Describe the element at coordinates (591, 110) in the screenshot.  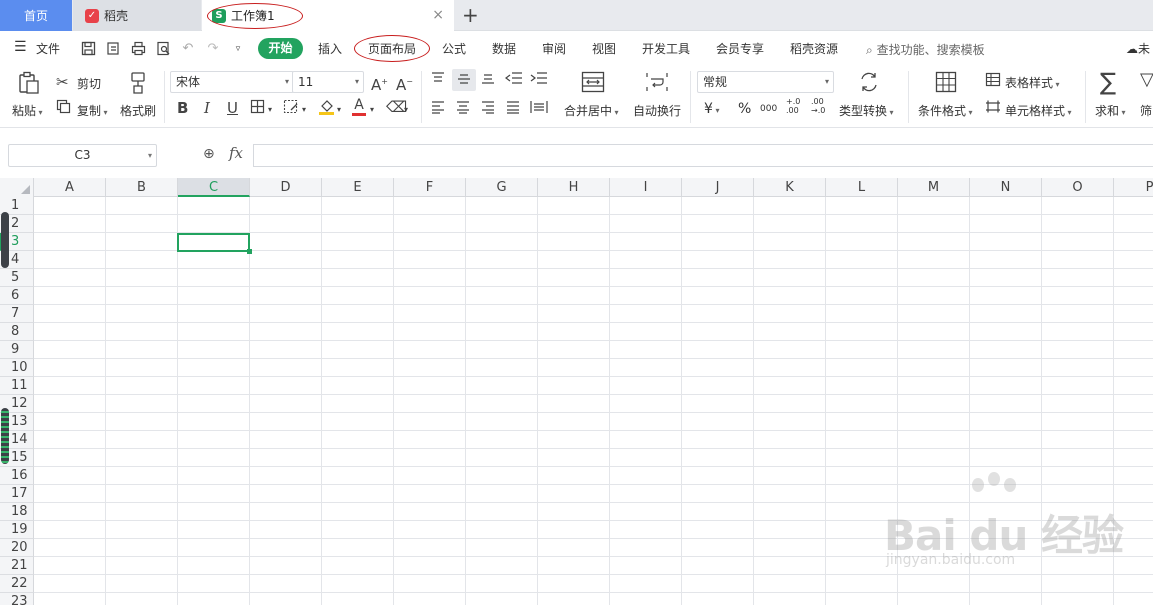
I see `merge-center-button: 合并居中 ▾` at that location.